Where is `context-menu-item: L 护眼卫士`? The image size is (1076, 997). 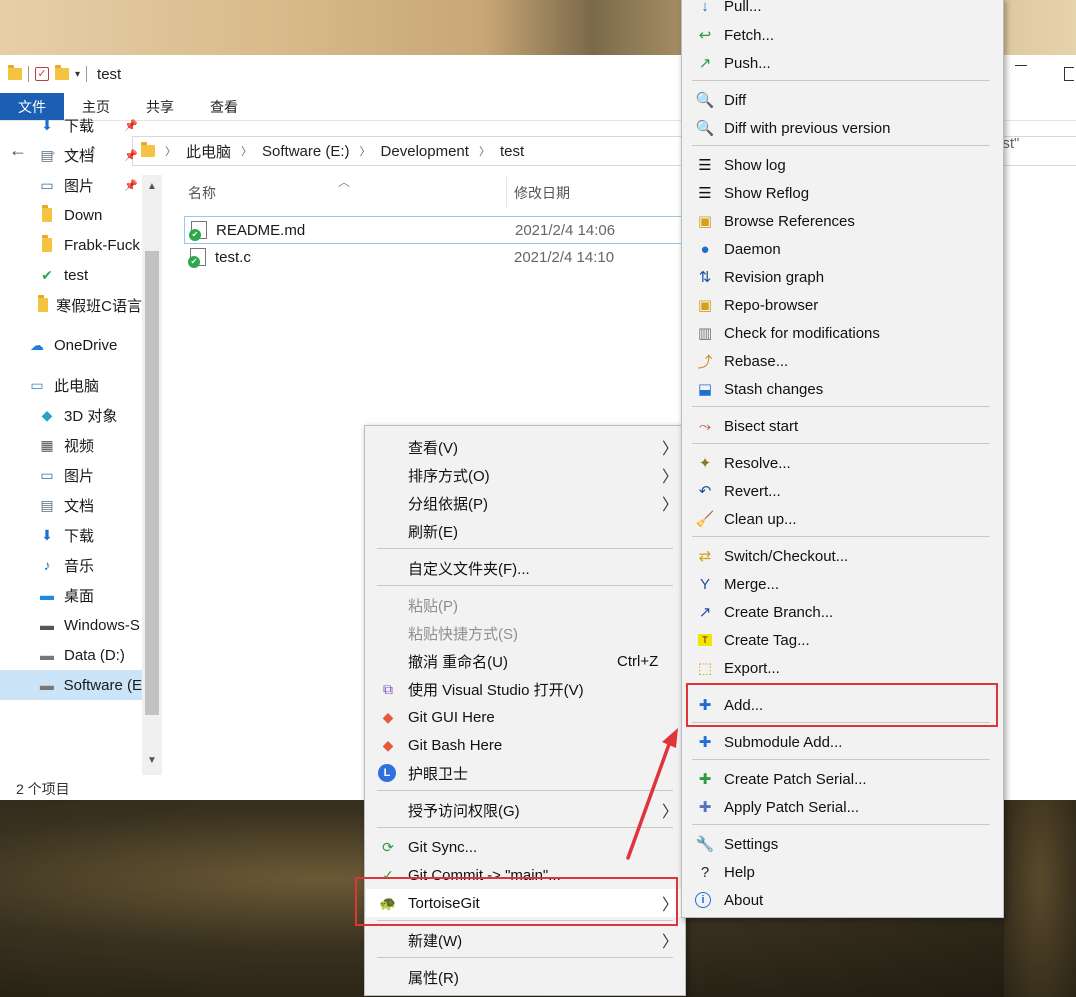
context-menu-item: L 护眼卫士 is located at coordinates (526, 773).